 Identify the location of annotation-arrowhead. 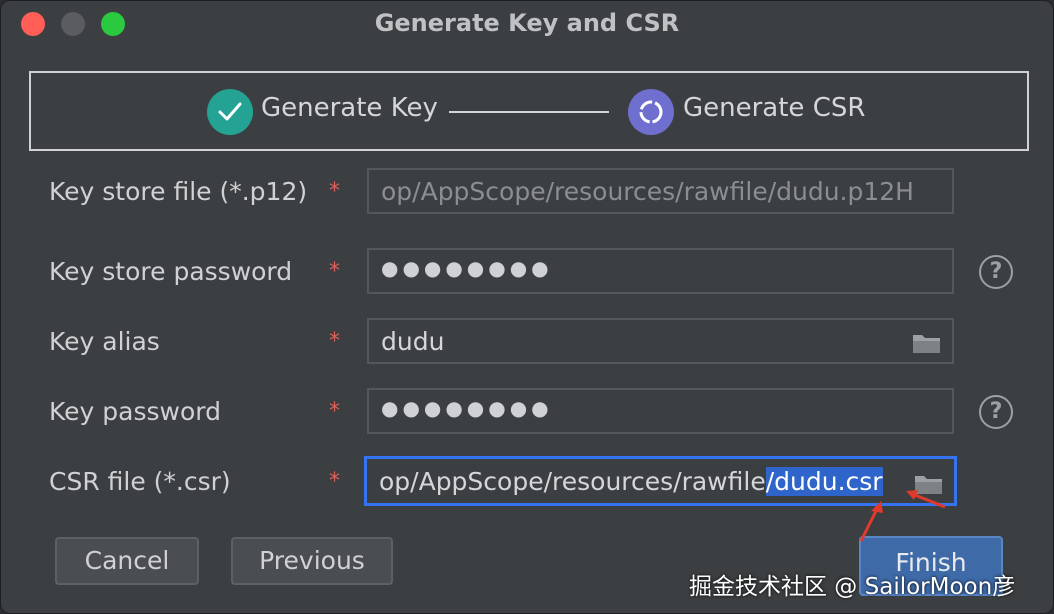
(877, 507).